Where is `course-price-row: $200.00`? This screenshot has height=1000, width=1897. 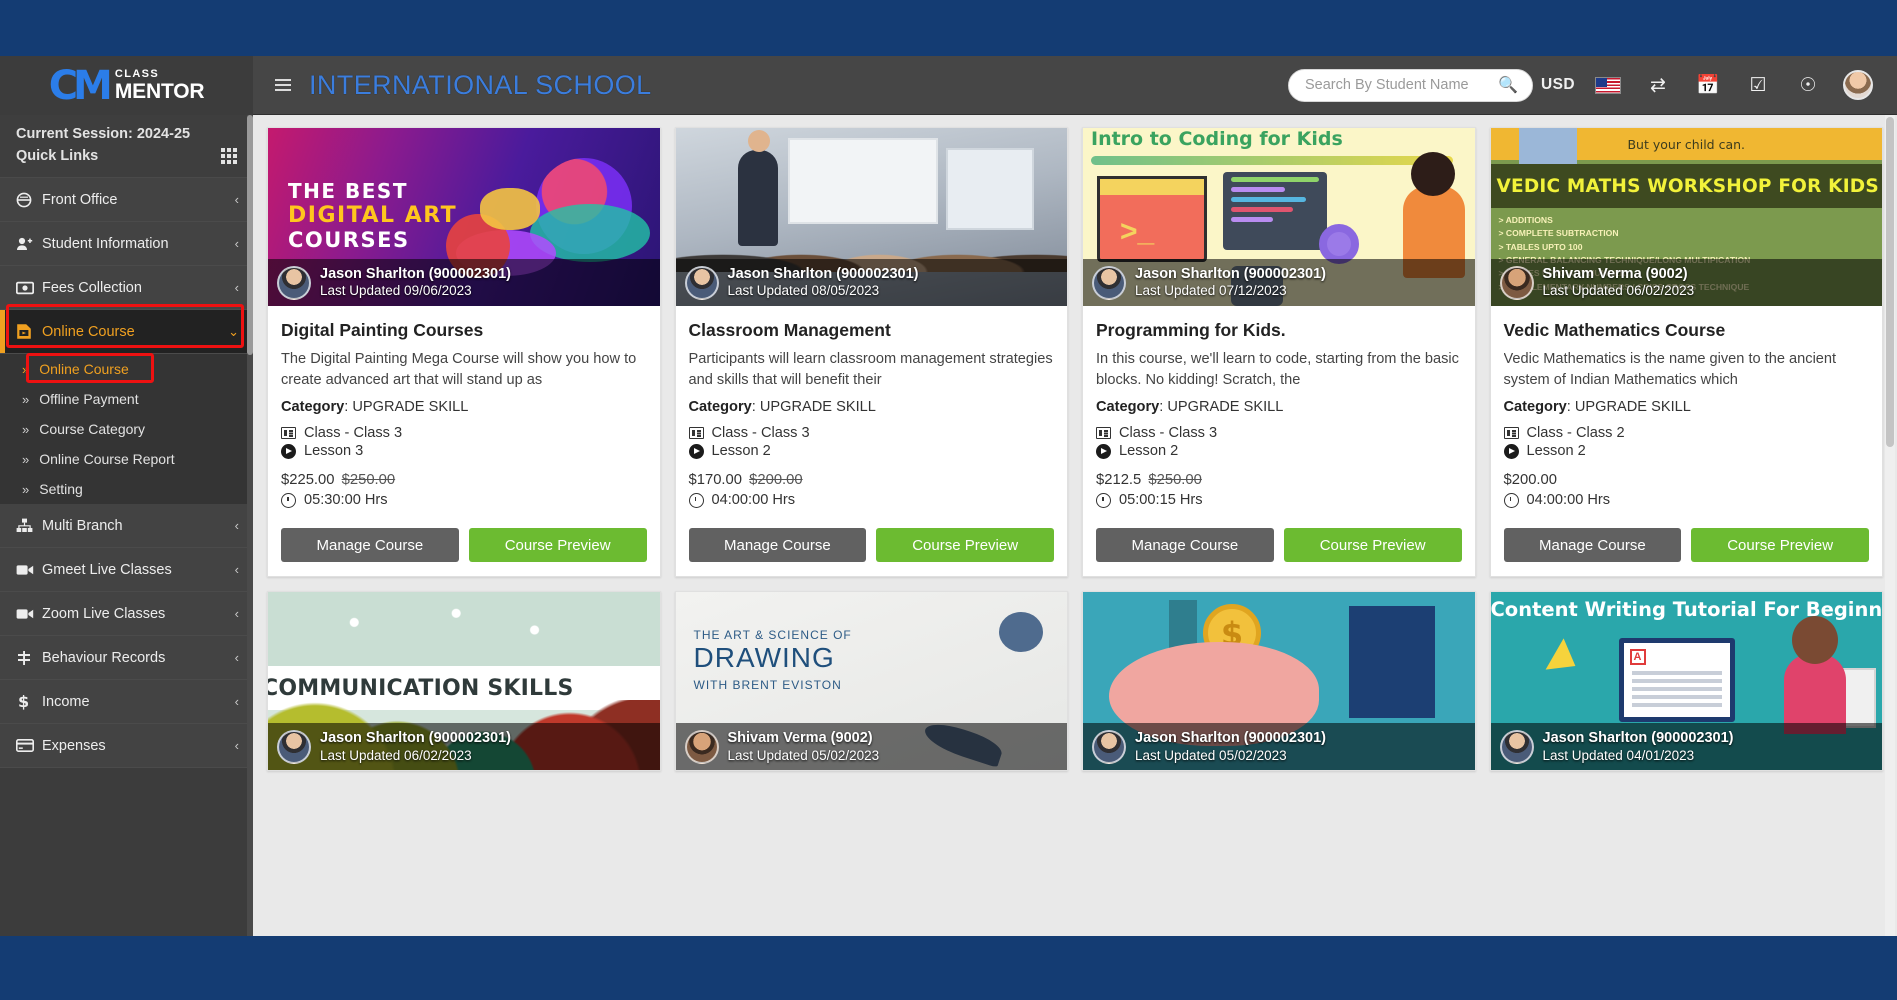
course-price-row: $200.00 is located at coordinates (1687, 480).